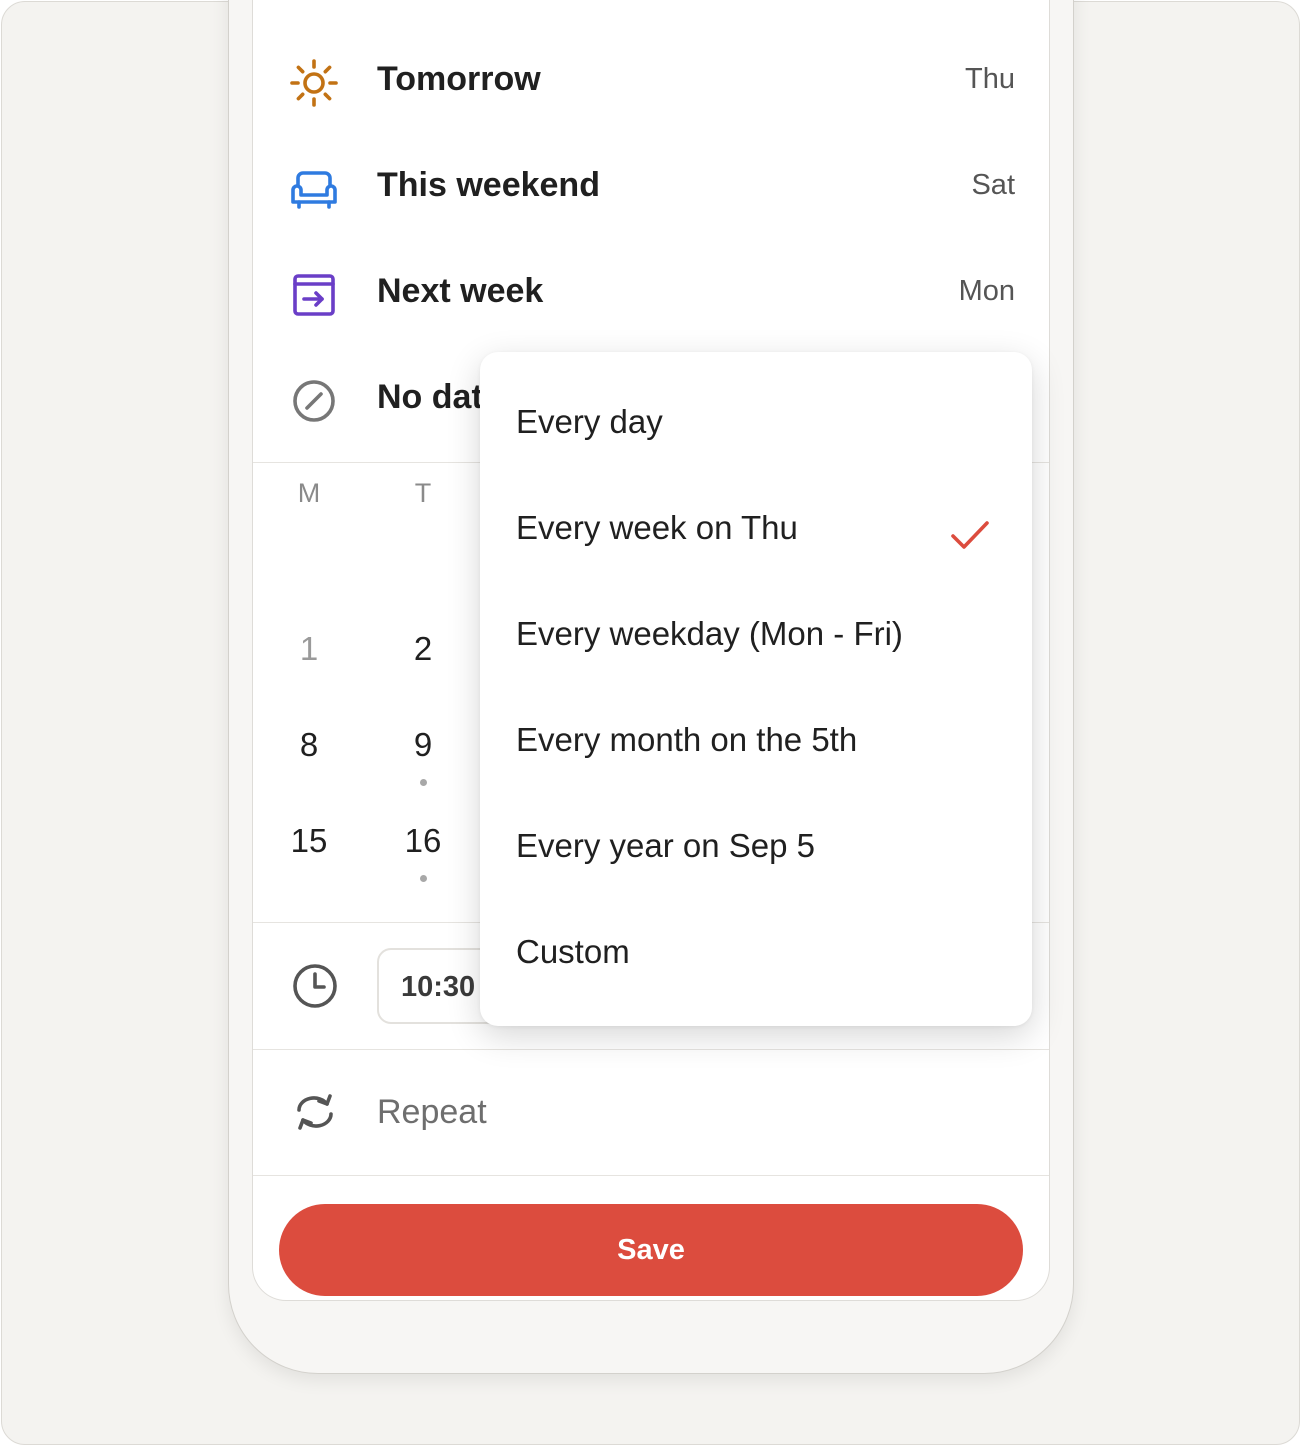  Describe the element at coordinates (423, 841) in the screenshot. I see `calendar-day: 16` at that location.